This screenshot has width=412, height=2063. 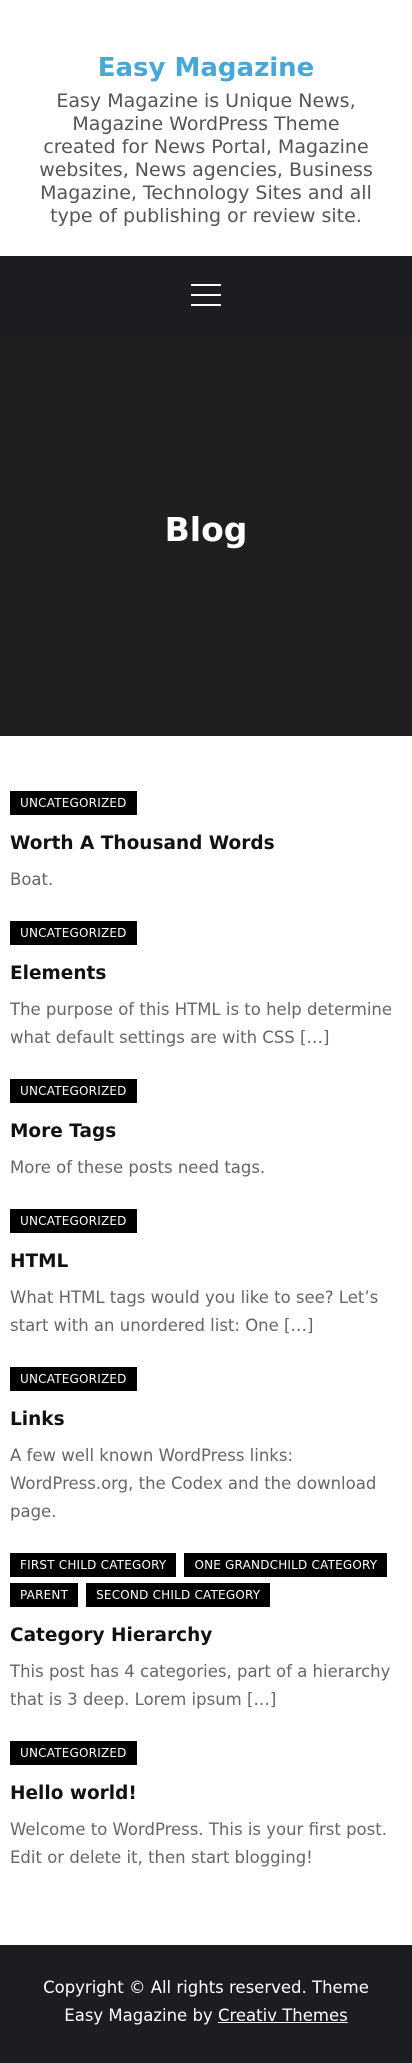 What do you see at coordinates (44, 1595) in the screenshot?
I see `category-badge: PARENT` at bounding box center [44, 1595].